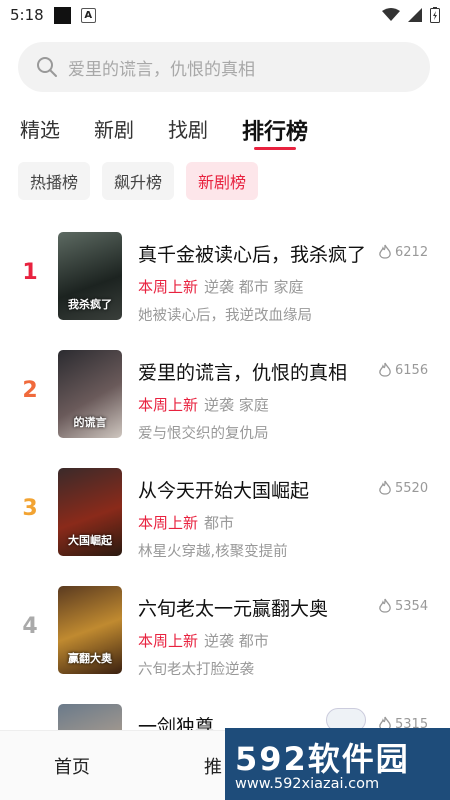 The image size is (450, 800). I want to click on search-bar: 爱里的谎言，仇恨的真相, so click(224, 67).